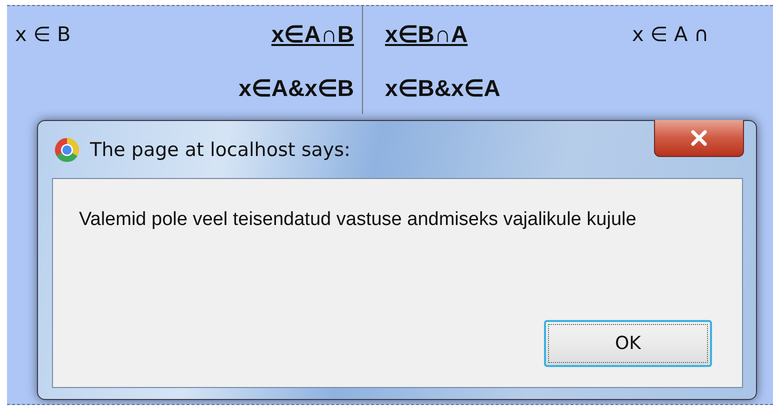  I want to click on dialog-title: The page at localhost says:, so click(220, 149).